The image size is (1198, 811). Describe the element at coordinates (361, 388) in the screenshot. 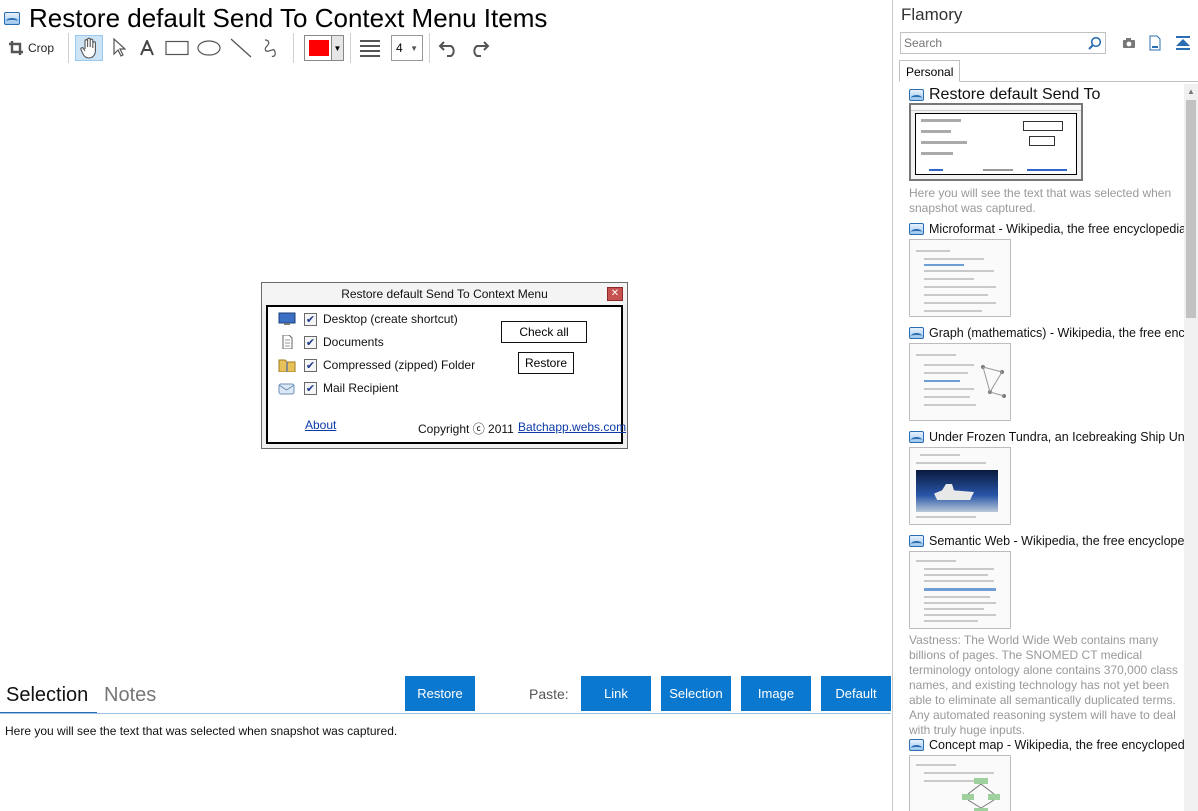

I see `dialog-item-label: Mail Recipient` at that location.